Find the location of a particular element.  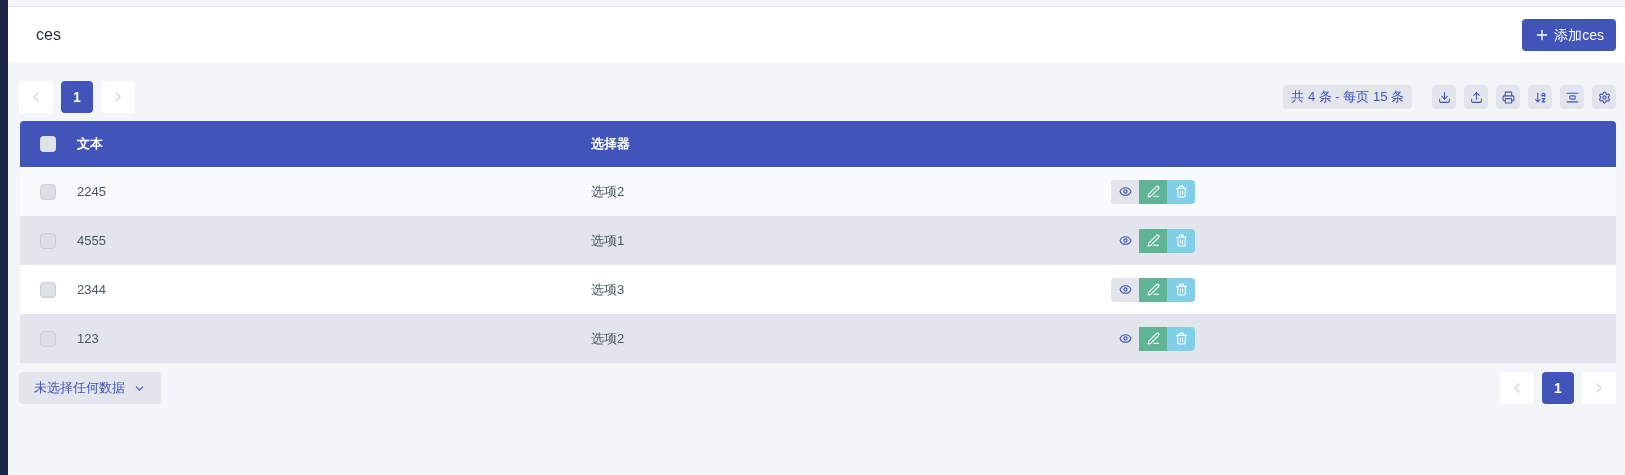

print-button is located at coordinates (1508, 97).